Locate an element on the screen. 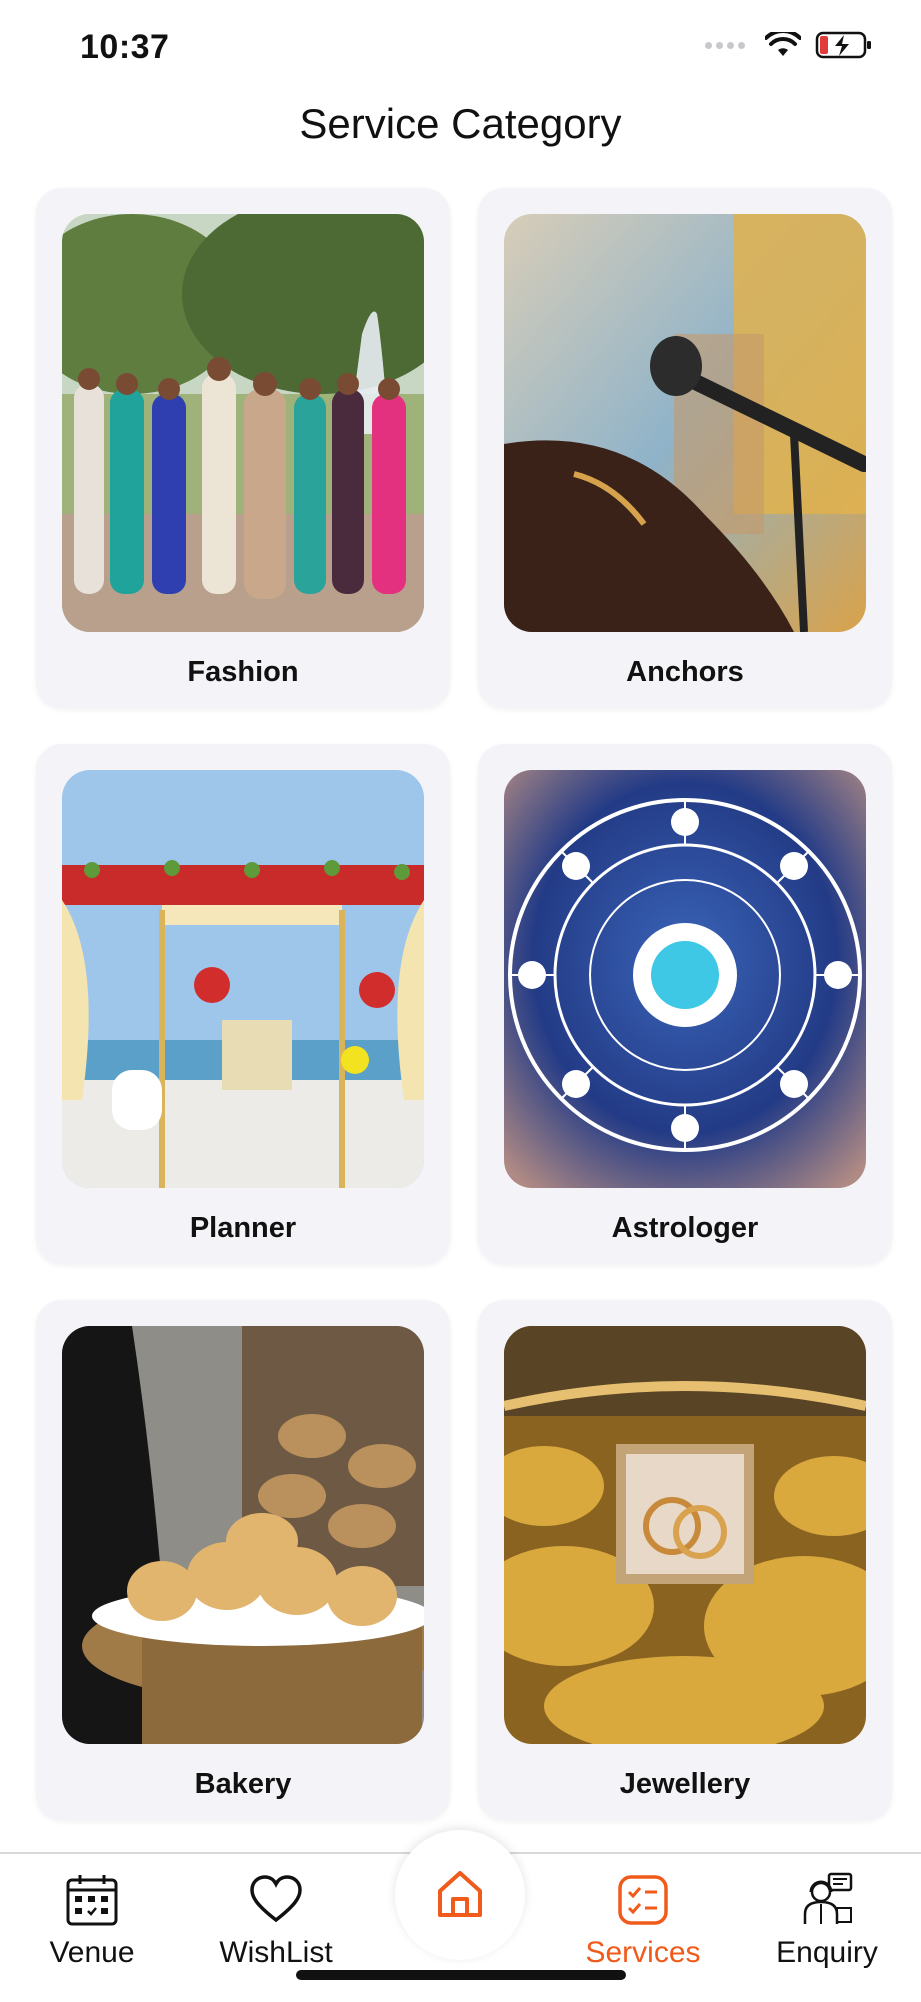  tab-enquiry: Enquiry is located at coordinates (827, 1919).